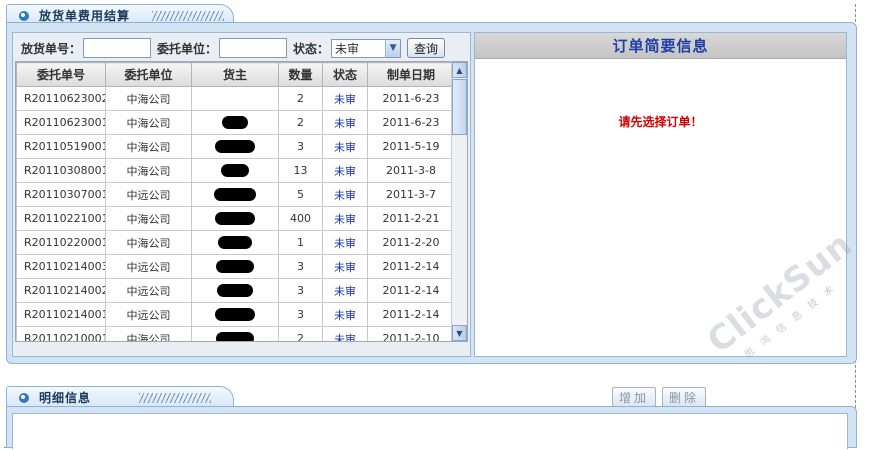 This screenshot has height=450, width=872. Describe the element at coordinates (660, 122) in the screenshot. I see `select-order-message: 请先选择订单！` at that location.